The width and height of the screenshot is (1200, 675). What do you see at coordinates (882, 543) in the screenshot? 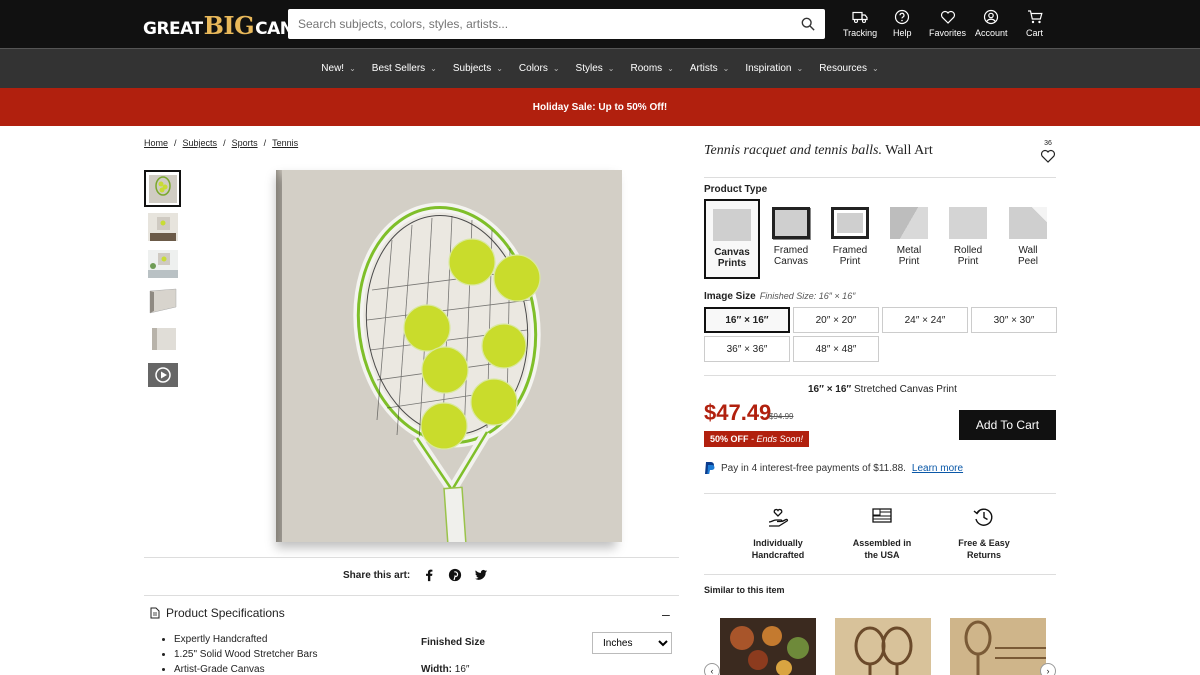
I see `feature-label-line1: Assembled in` at bounding box center [882, 543].